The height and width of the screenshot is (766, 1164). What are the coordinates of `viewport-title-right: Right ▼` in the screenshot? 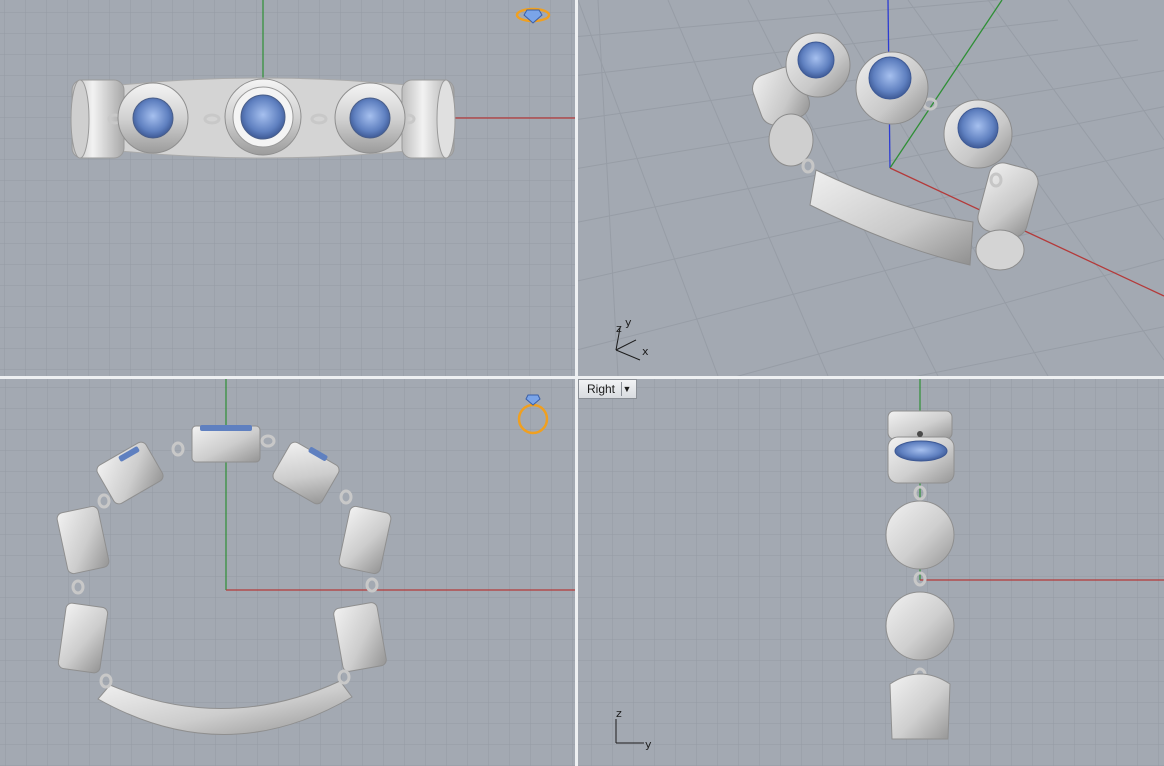 It's located at (608, 389).